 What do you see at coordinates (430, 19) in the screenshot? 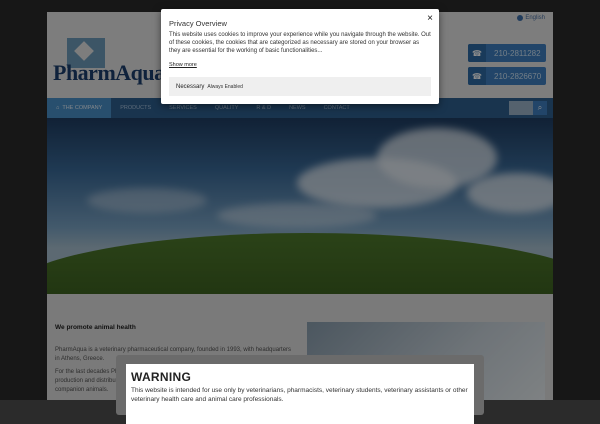
I see `close-icon: ×` at bounding box center [430, 19].